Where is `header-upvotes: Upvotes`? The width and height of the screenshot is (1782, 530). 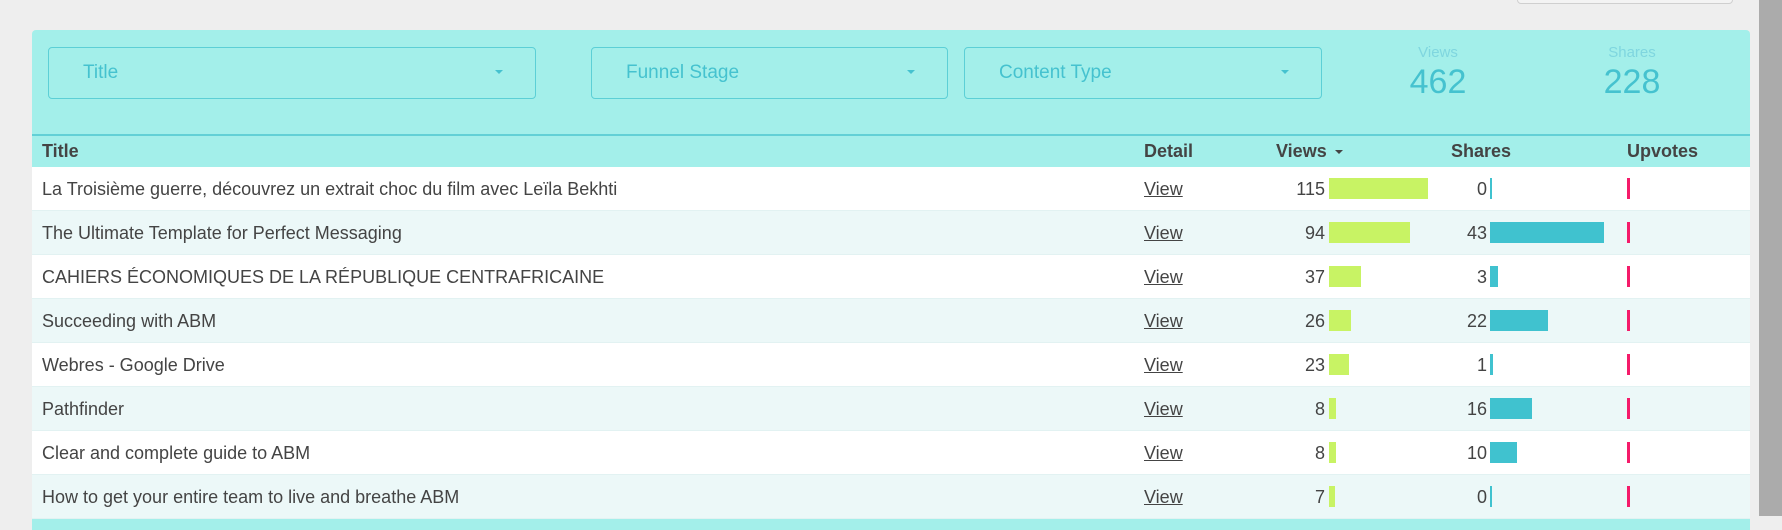
header-upvotes: Upvotes is located at coordinates (1662, 151).